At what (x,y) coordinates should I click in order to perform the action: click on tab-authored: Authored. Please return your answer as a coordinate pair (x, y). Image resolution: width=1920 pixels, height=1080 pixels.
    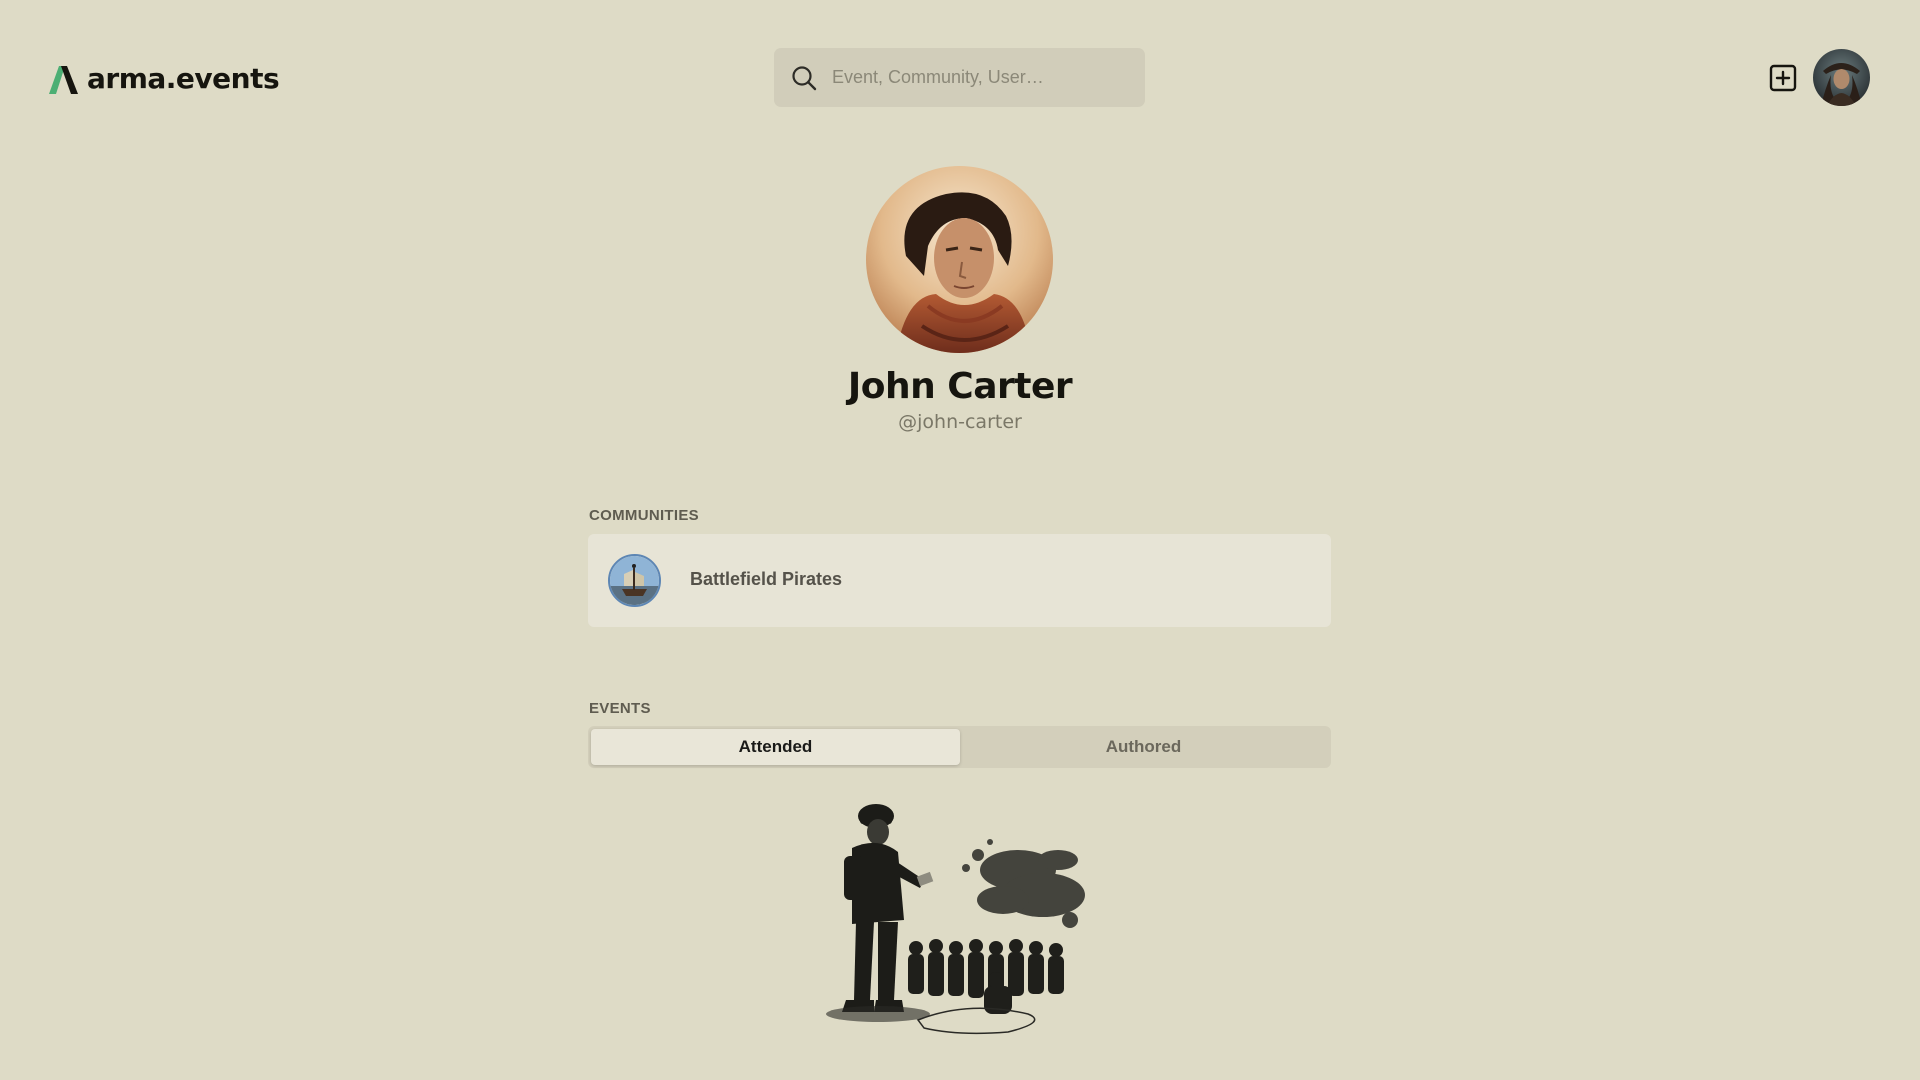
    Looking at the image, I should click on (1143, 747).